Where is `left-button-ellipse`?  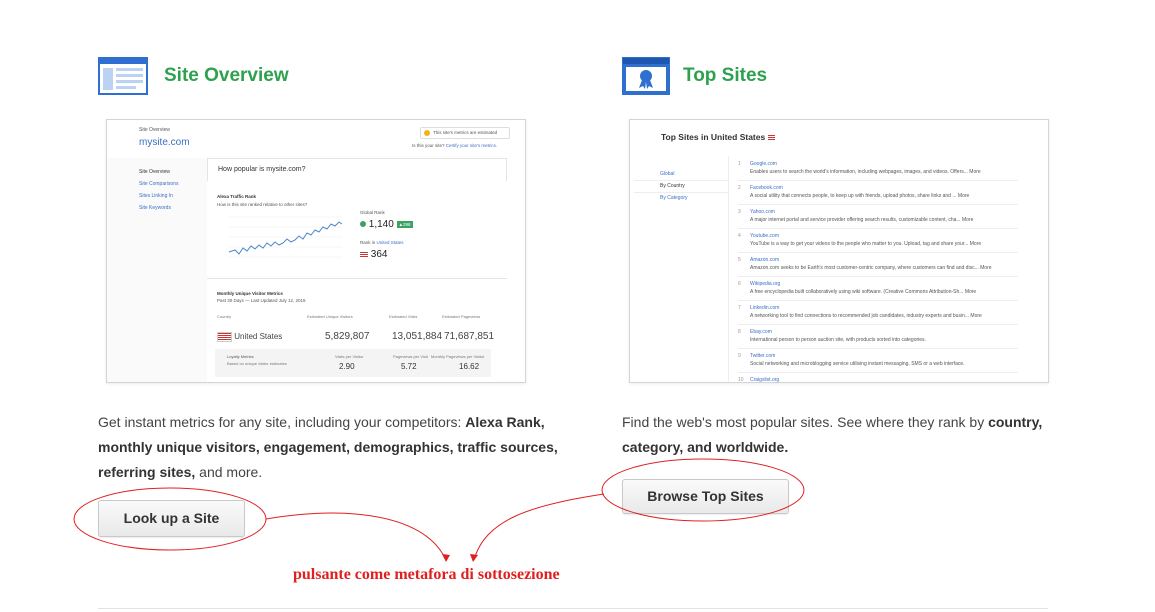 left-button-ellipse is located at coordinates (170, 519).